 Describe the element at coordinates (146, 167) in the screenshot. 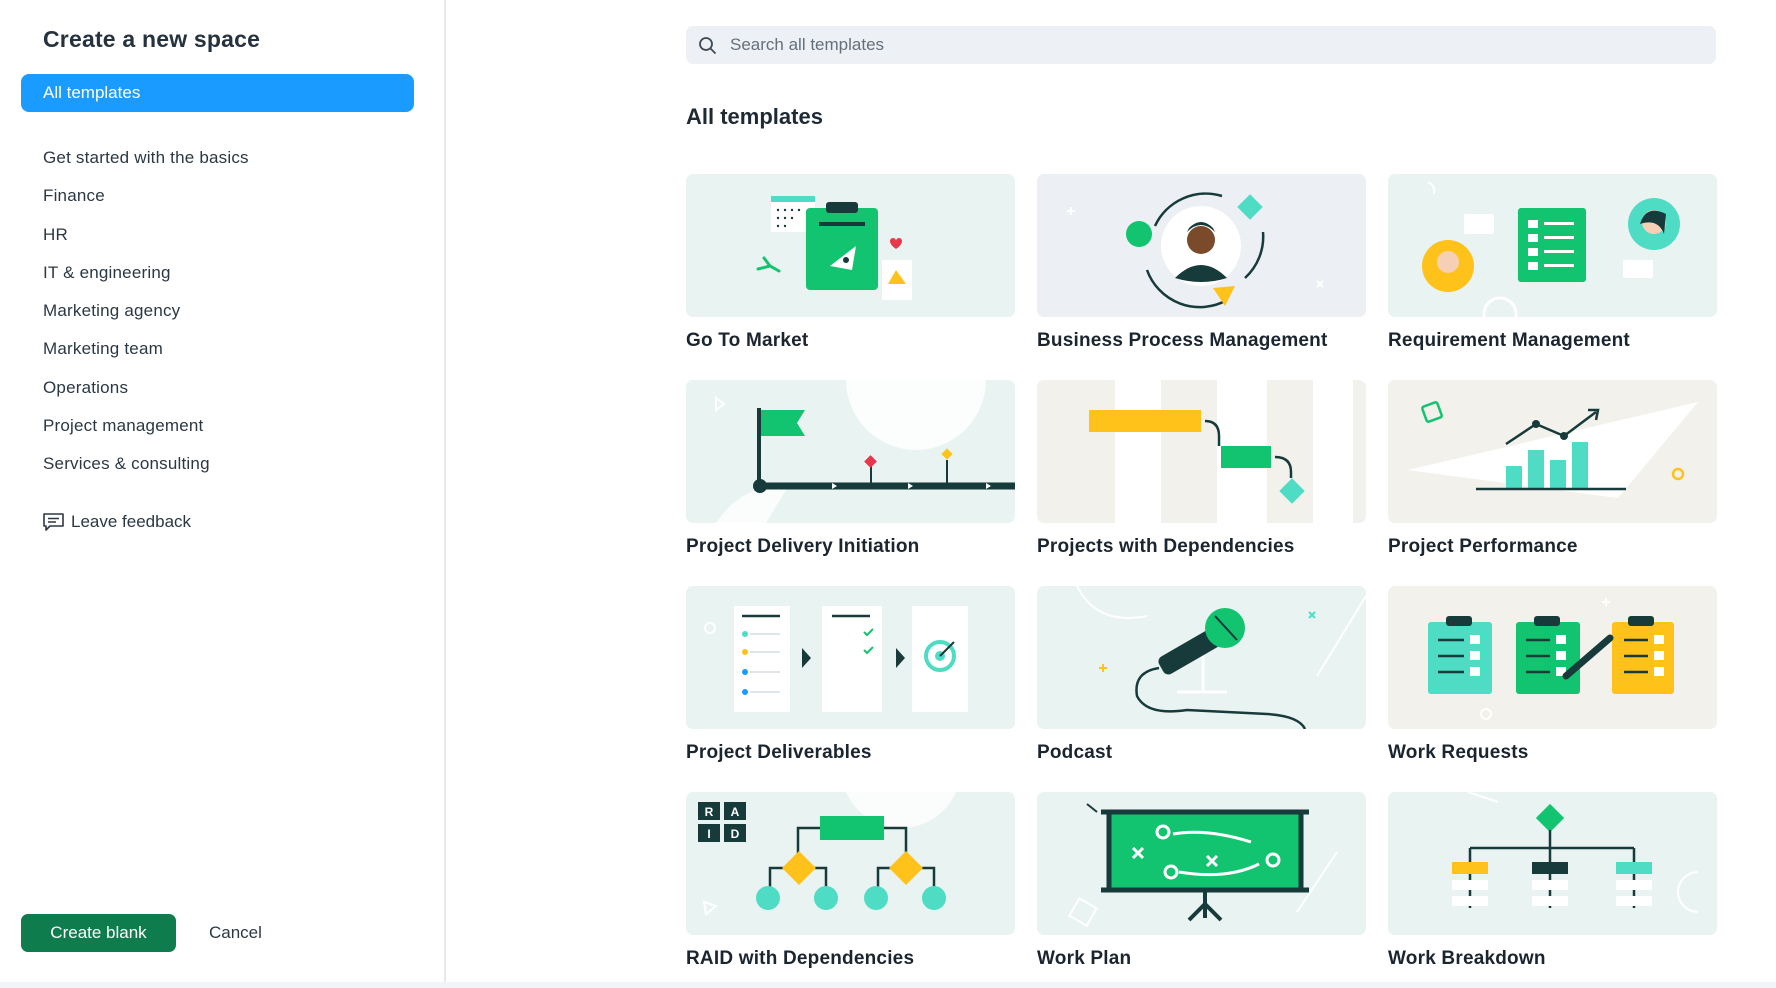

I see `sidebar-item-get-started: Get started with the basics` at that location.